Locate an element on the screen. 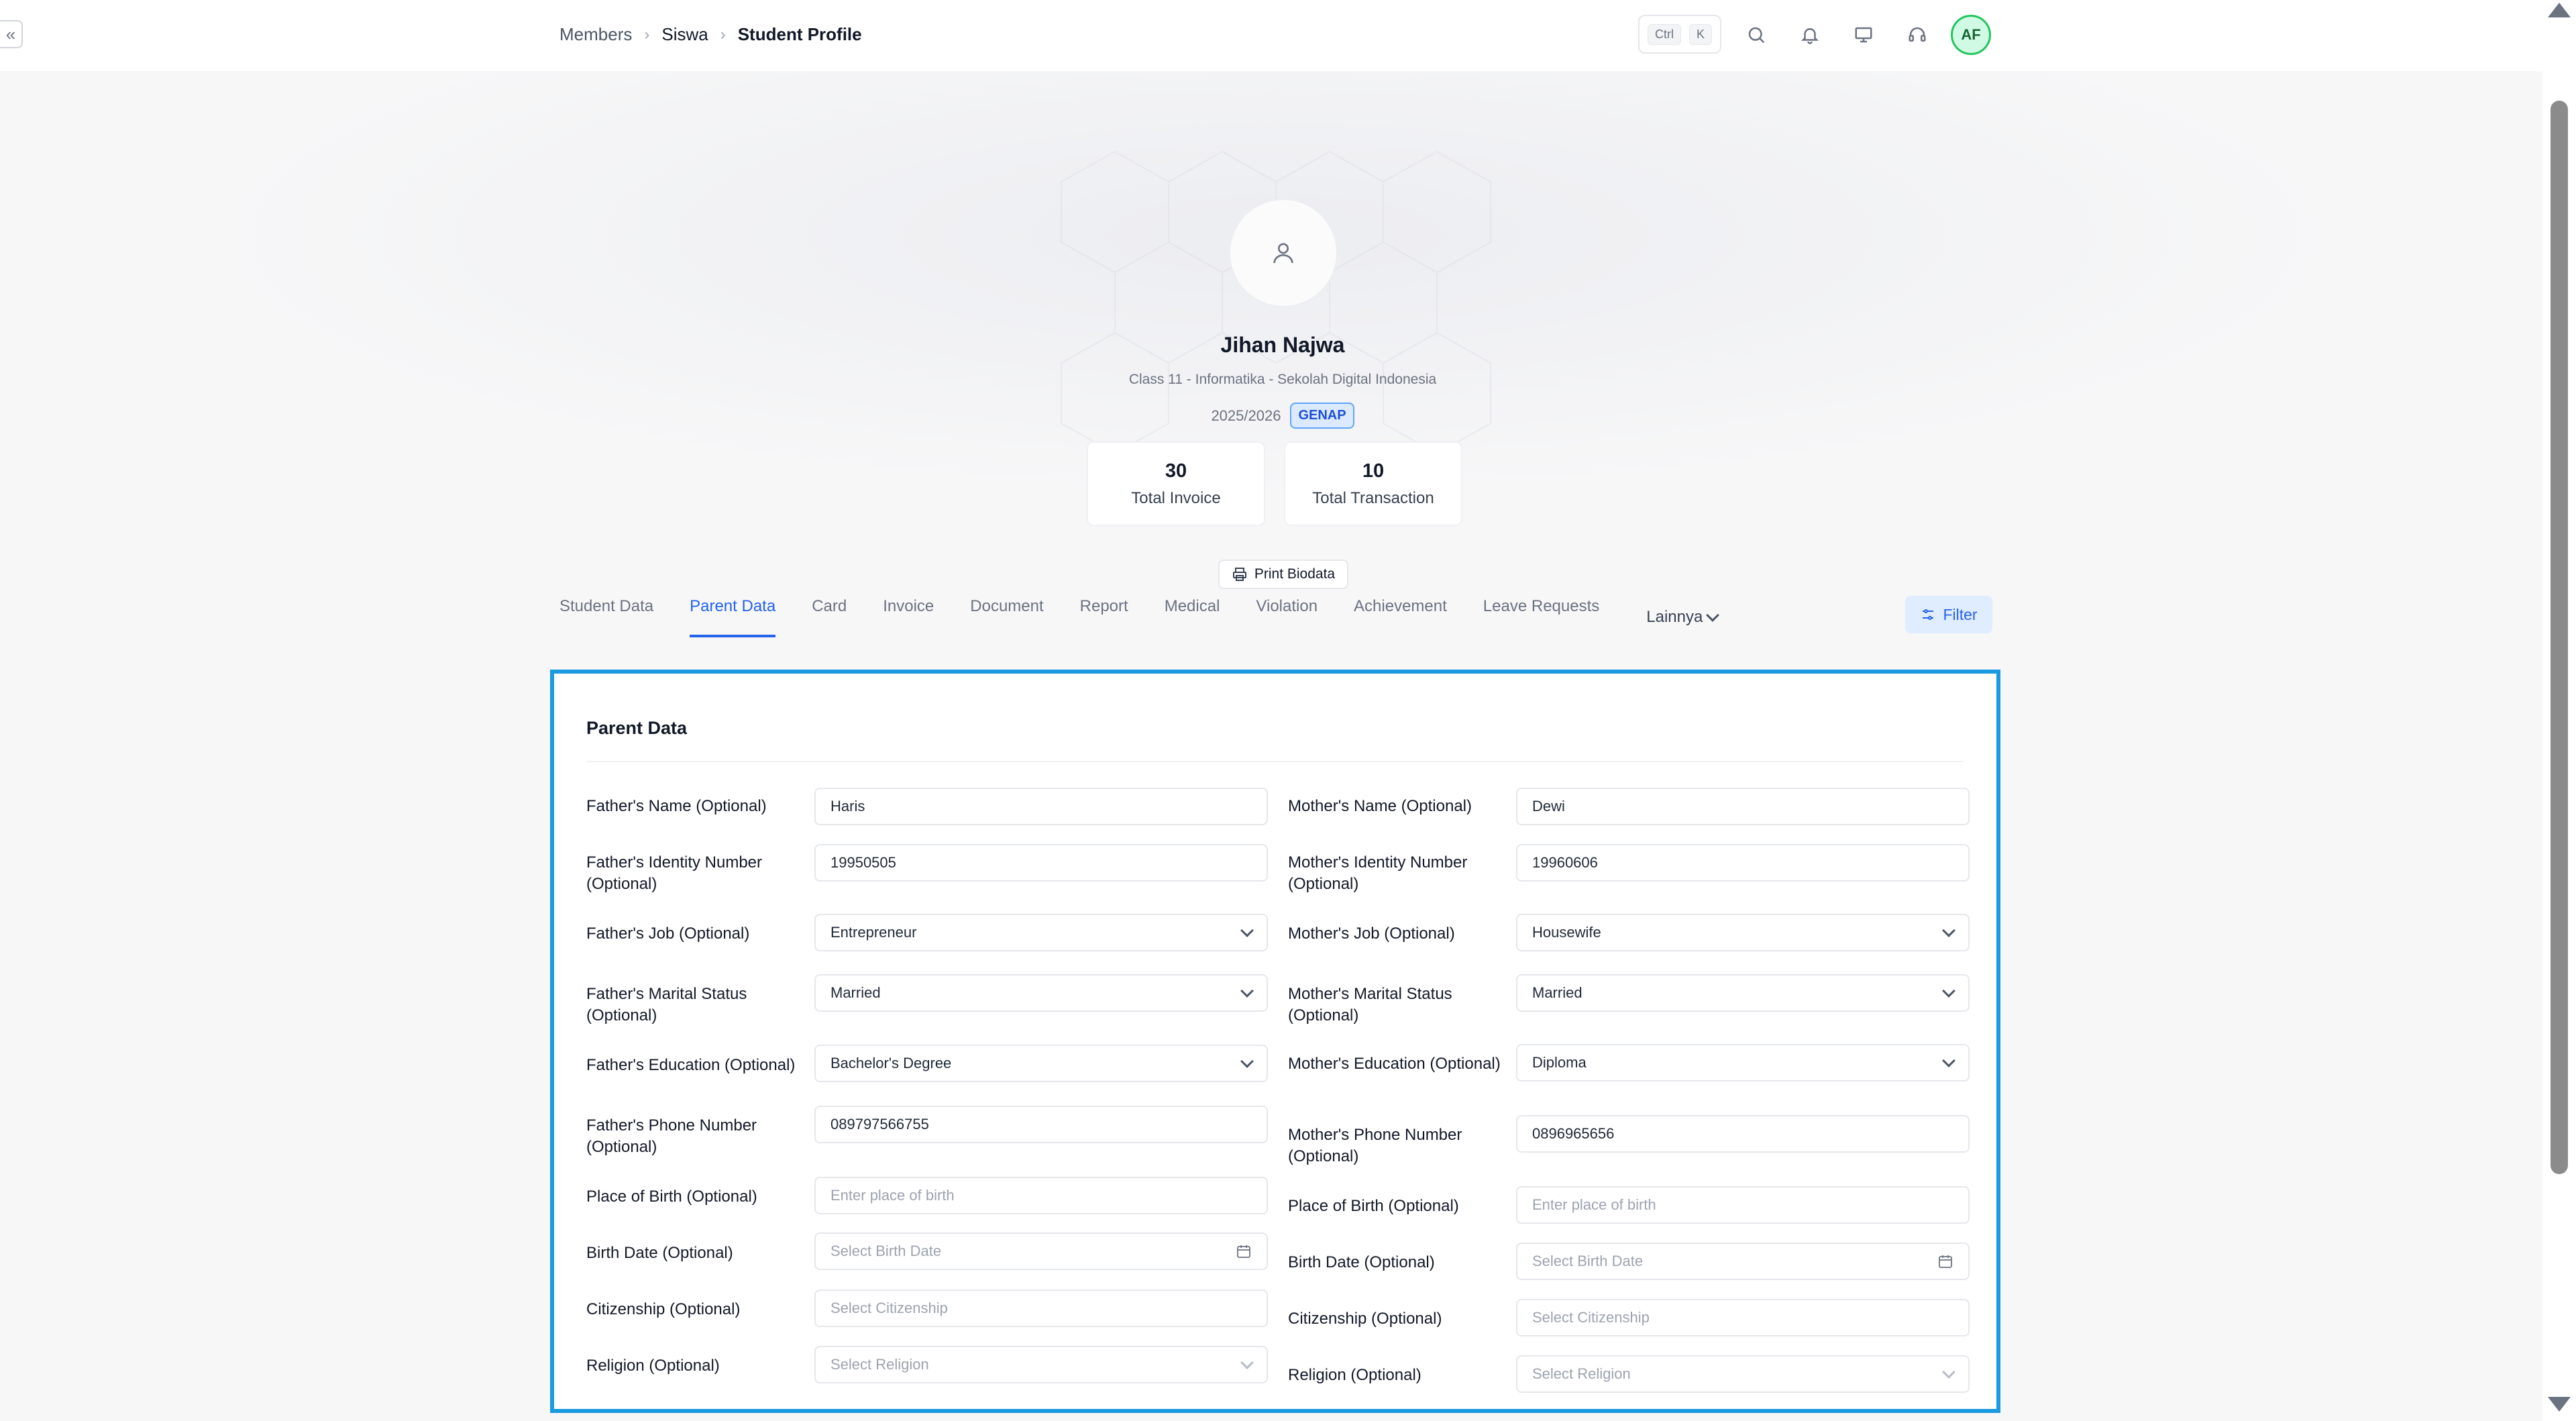 Image resolution: width=2576 pixels, height=1421 pixels. scroll-up-arrow-icon is located at coordinates (2559, 10).